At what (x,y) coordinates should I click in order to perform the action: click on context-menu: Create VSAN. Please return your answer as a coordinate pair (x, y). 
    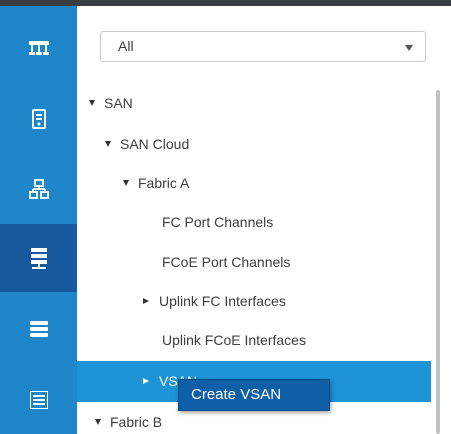
    Looking at the image, I should click on (254, 395).